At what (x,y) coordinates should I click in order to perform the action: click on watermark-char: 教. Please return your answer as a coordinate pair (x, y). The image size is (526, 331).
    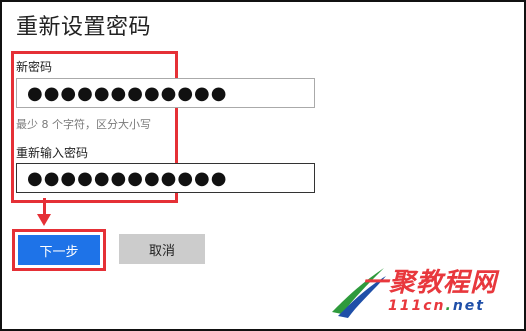
    Looking at the image, I should click on (430, 283).